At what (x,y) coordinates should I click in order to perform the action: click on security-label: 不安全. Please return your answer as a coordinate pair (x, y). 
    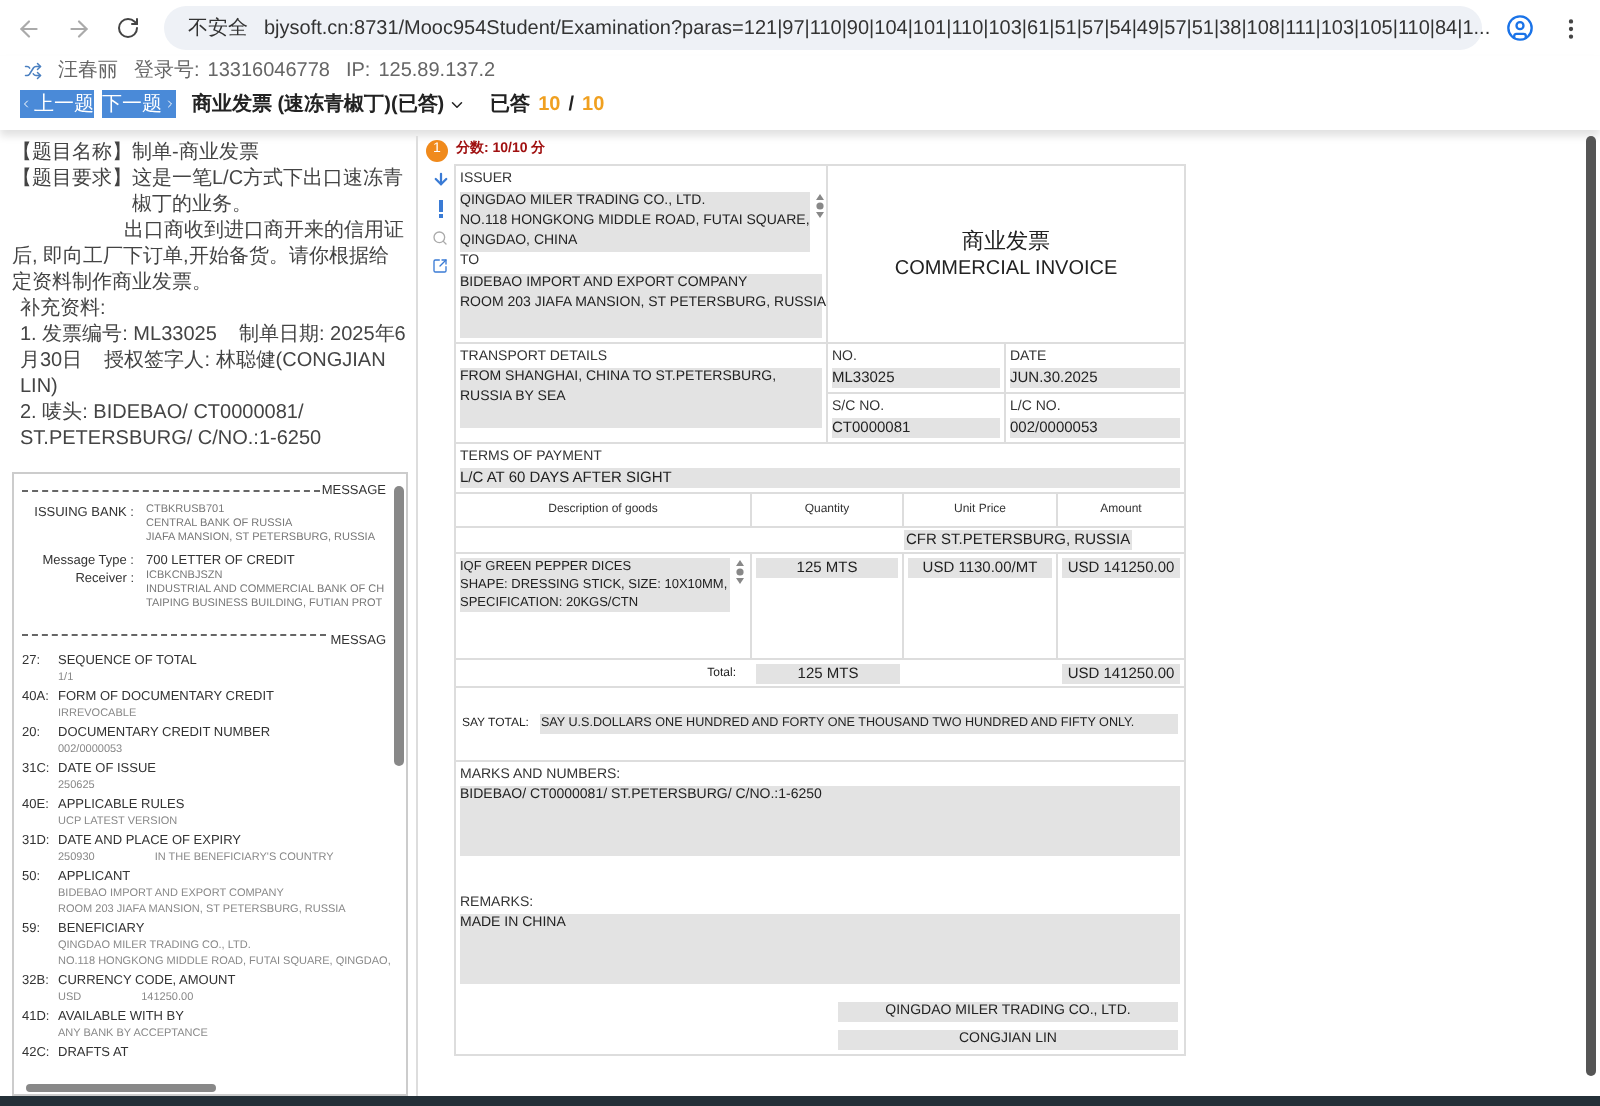
    Looking at the image, I should click on (218, 29).